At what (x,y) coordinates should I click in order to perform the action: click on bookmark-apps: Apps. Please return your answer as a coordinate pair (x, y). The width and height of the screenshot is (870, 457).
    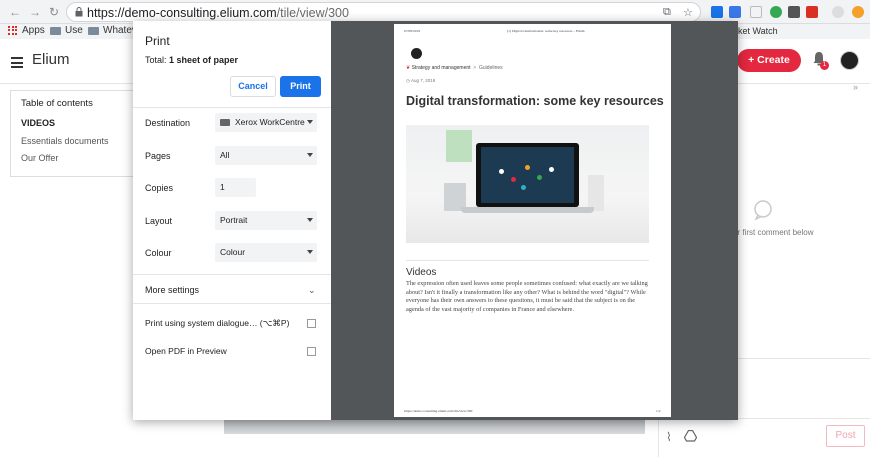
    Looking at the image, I should click on (26, 30).